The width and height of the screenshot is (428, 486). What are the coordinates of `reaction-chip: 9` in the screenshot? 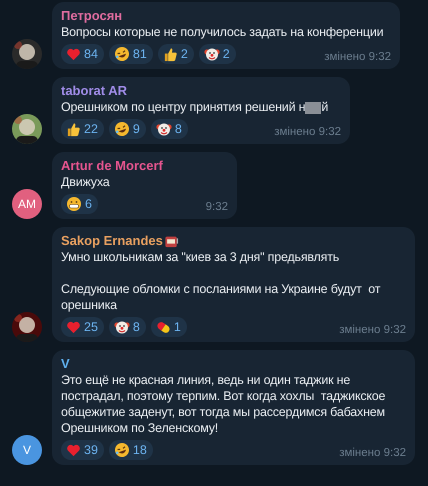 It's located at (127, 129).